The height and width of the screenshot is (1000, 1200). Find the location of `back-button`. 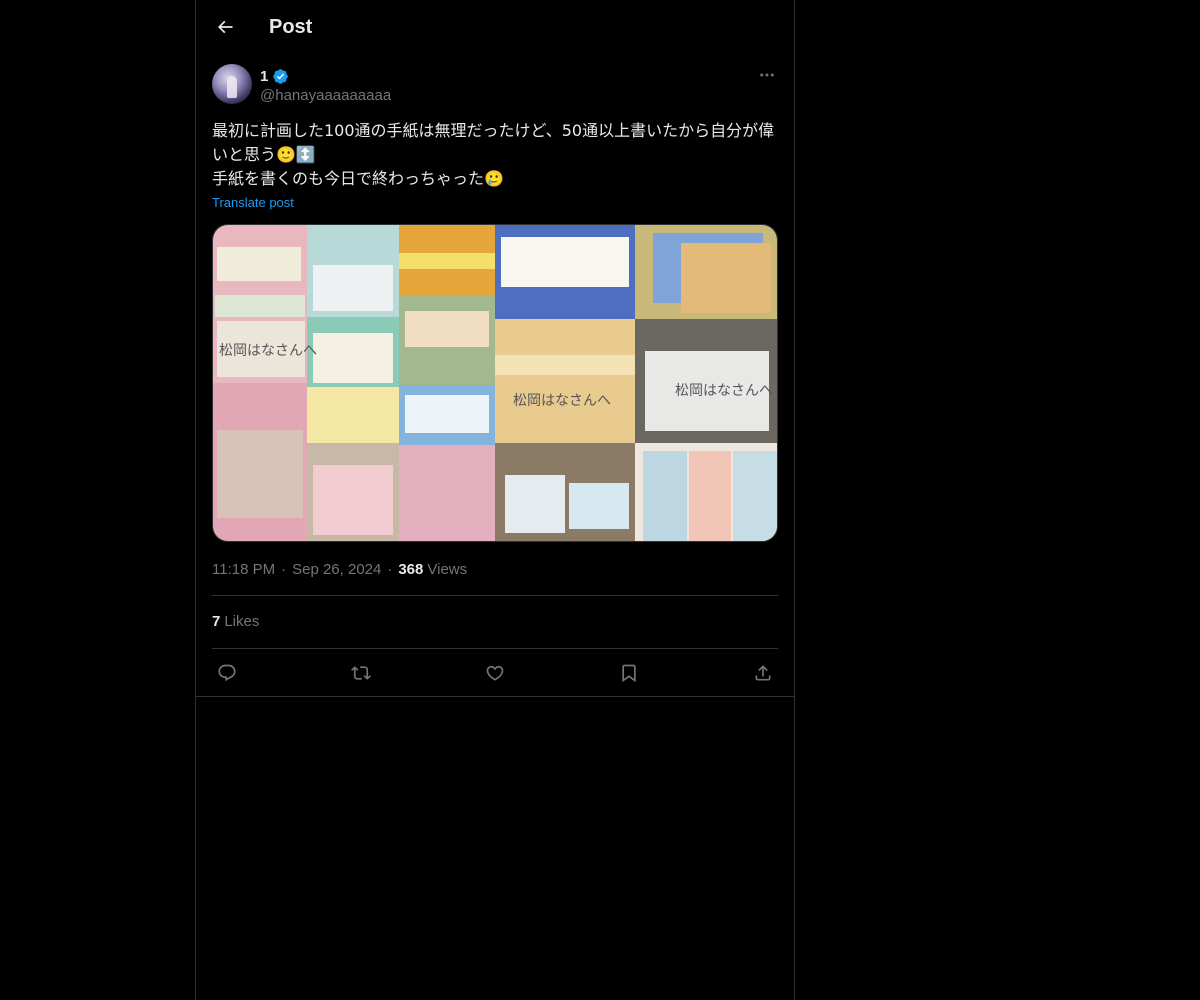

back-button is located at coordinates (225, 27).